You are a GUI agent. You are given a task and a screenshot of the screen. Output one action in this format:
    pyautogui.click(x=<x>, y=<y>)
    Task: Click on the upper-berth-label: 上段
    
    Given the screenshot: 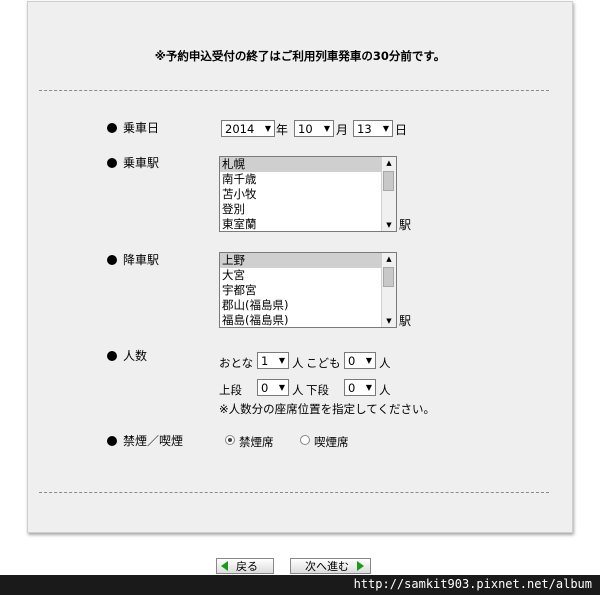 What is the action you would take?
    pyautogui.click(x=230, y=390)
    